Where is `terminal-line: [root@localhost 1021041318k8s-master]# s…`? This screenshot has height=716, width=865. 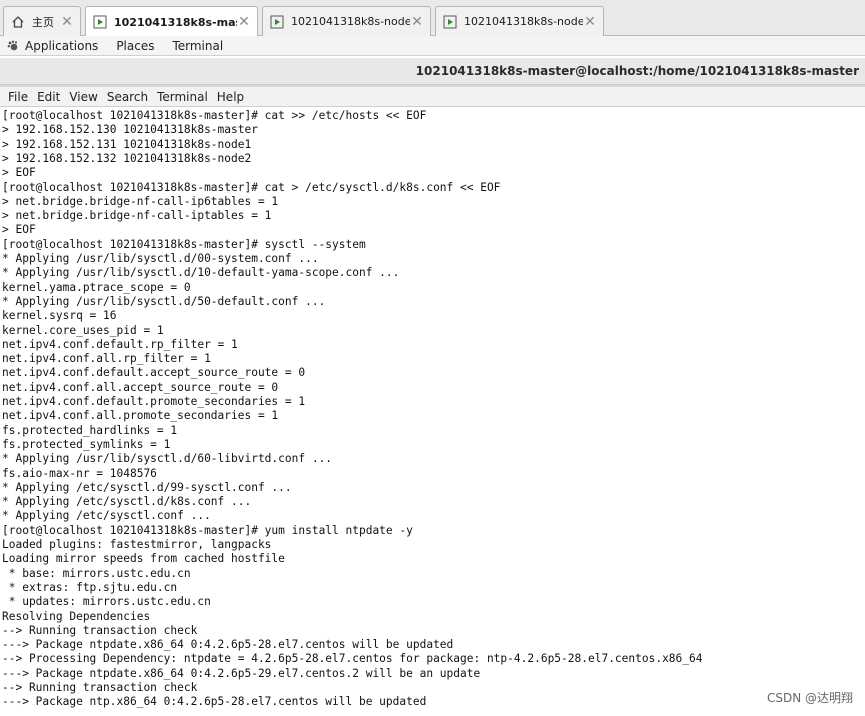
terminal-line: [root@localhost 1021041318k8s-master]# s… is located at coordinates (184, 244).